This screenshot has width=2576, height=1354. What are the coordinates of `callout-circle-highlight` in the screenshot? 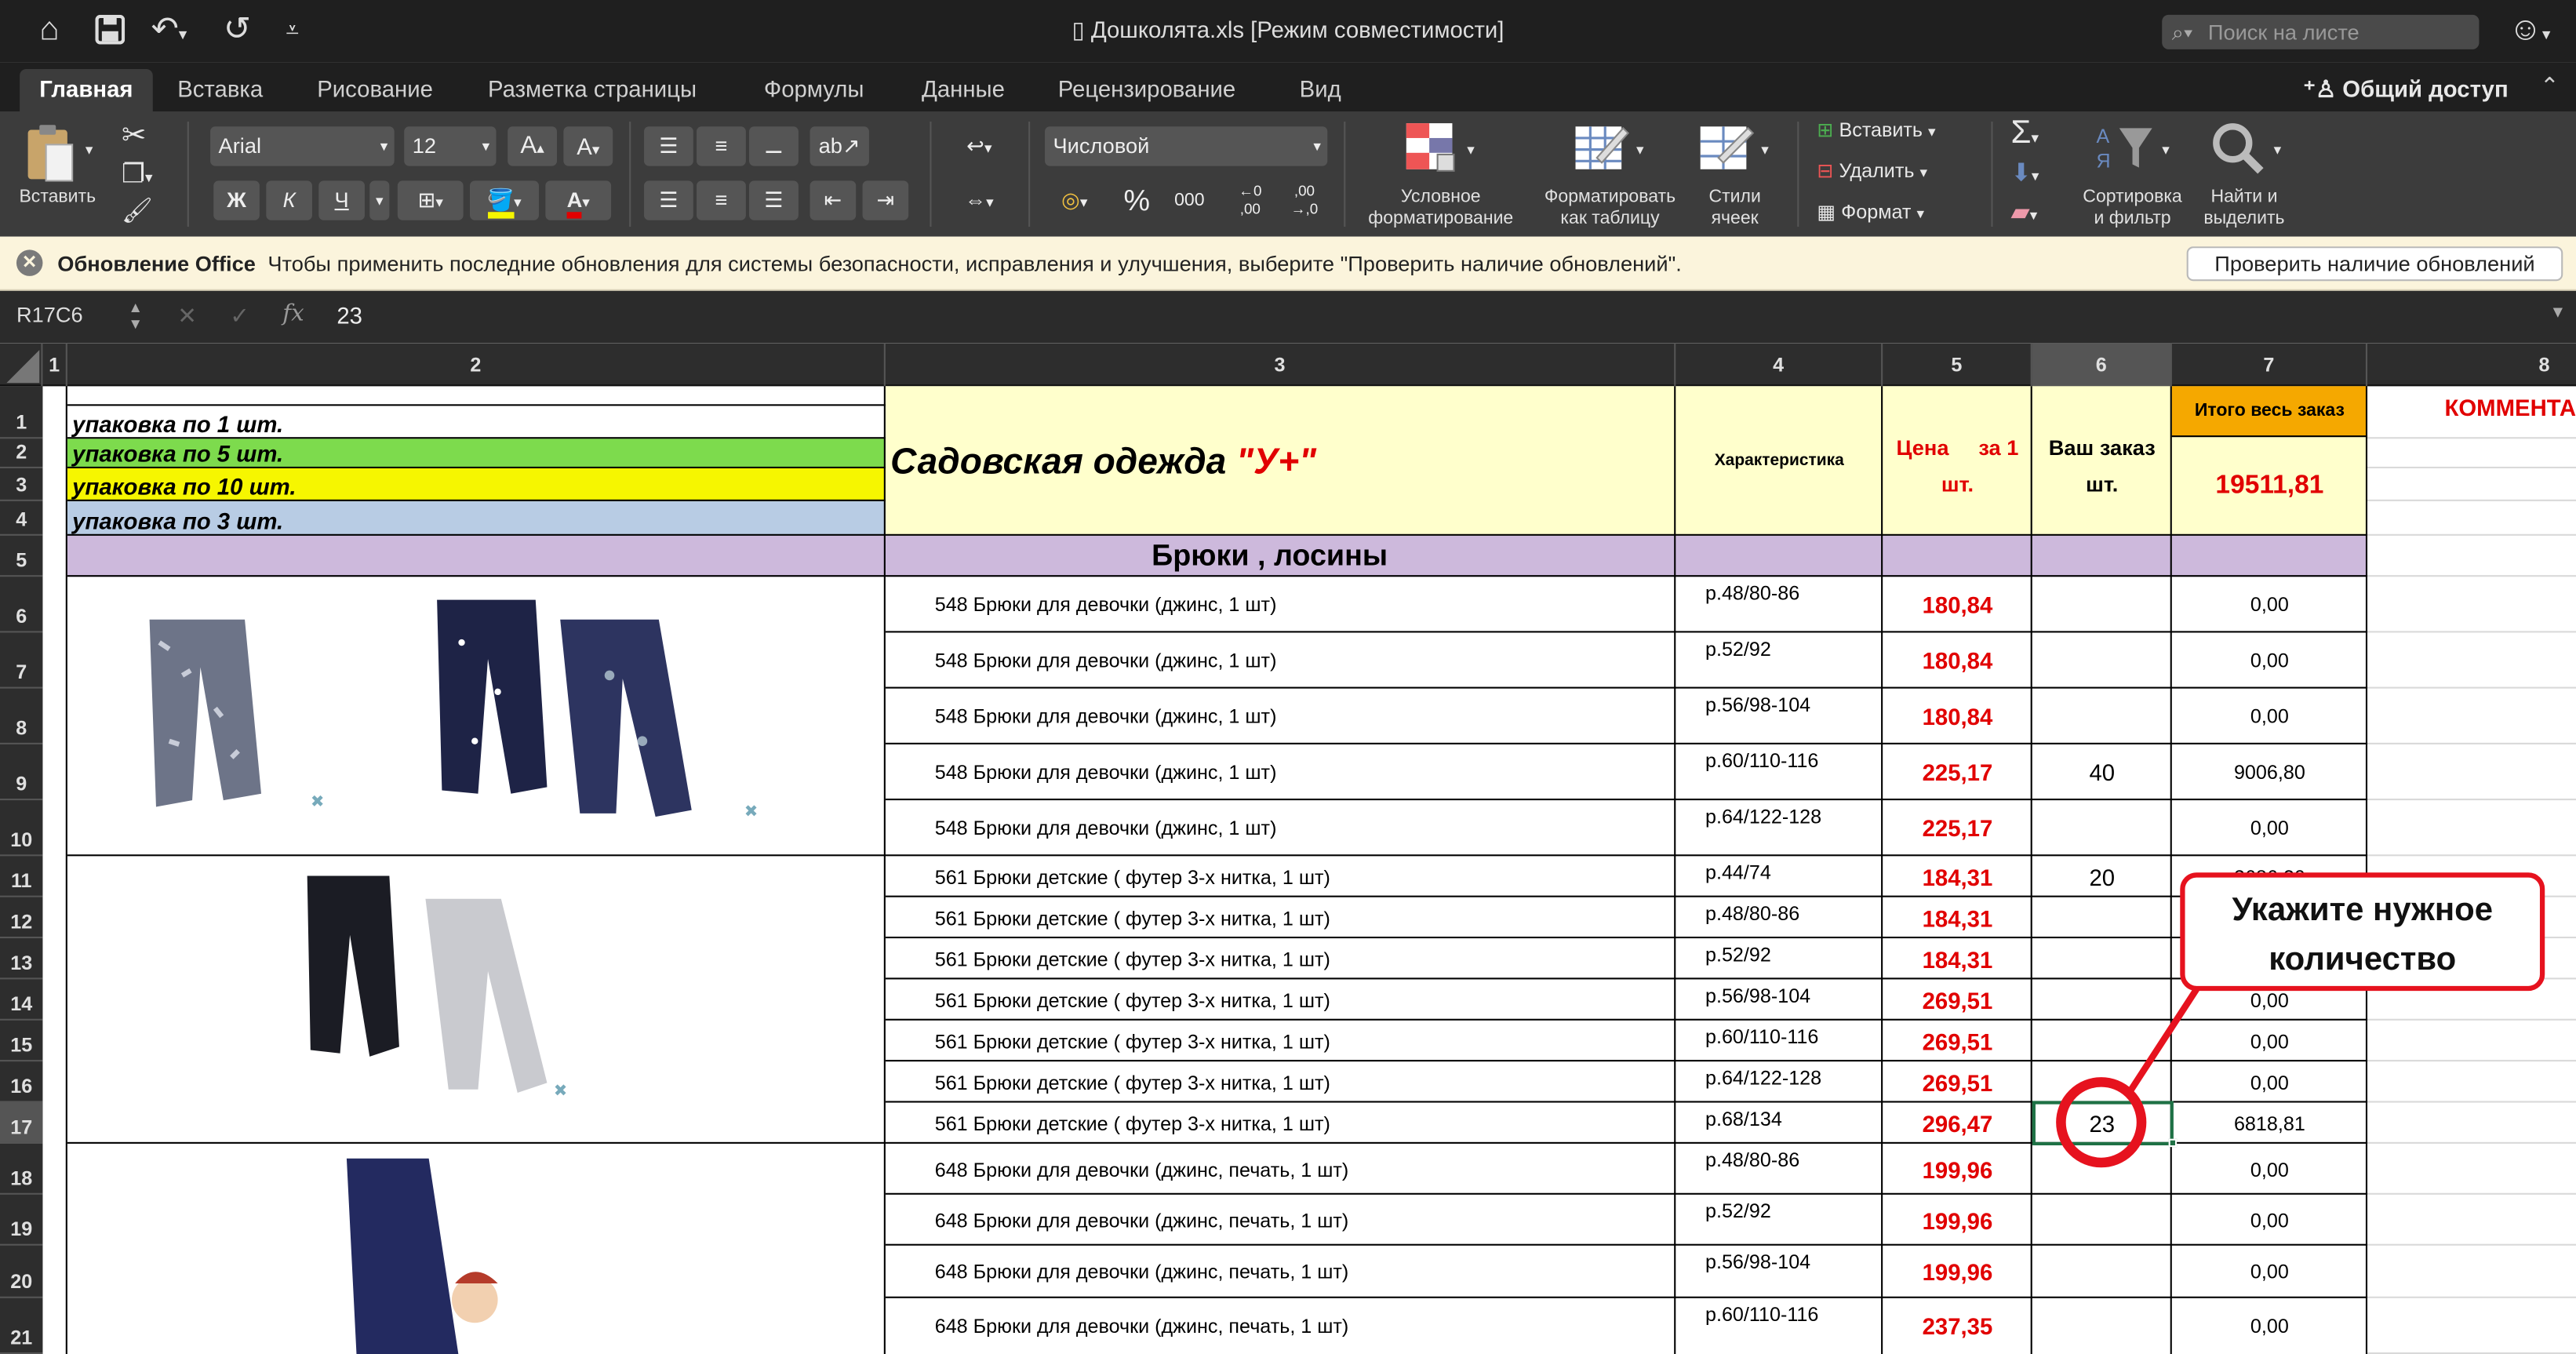 It's located at (2101, 1122).